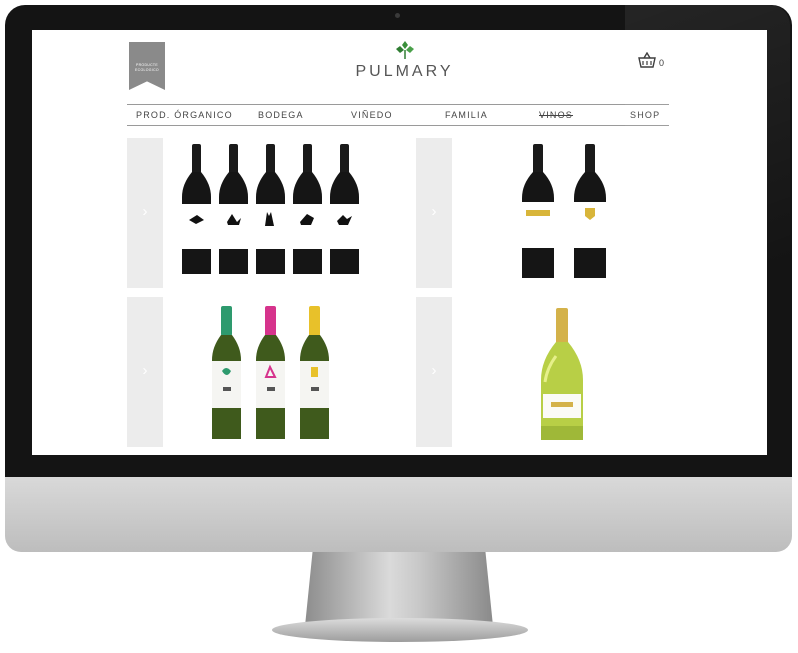 The width and height of the screenshot is (798, 653). Describe the element at coordinates (399, 589) in the screenshot. I see `monitor-stand` at that location.